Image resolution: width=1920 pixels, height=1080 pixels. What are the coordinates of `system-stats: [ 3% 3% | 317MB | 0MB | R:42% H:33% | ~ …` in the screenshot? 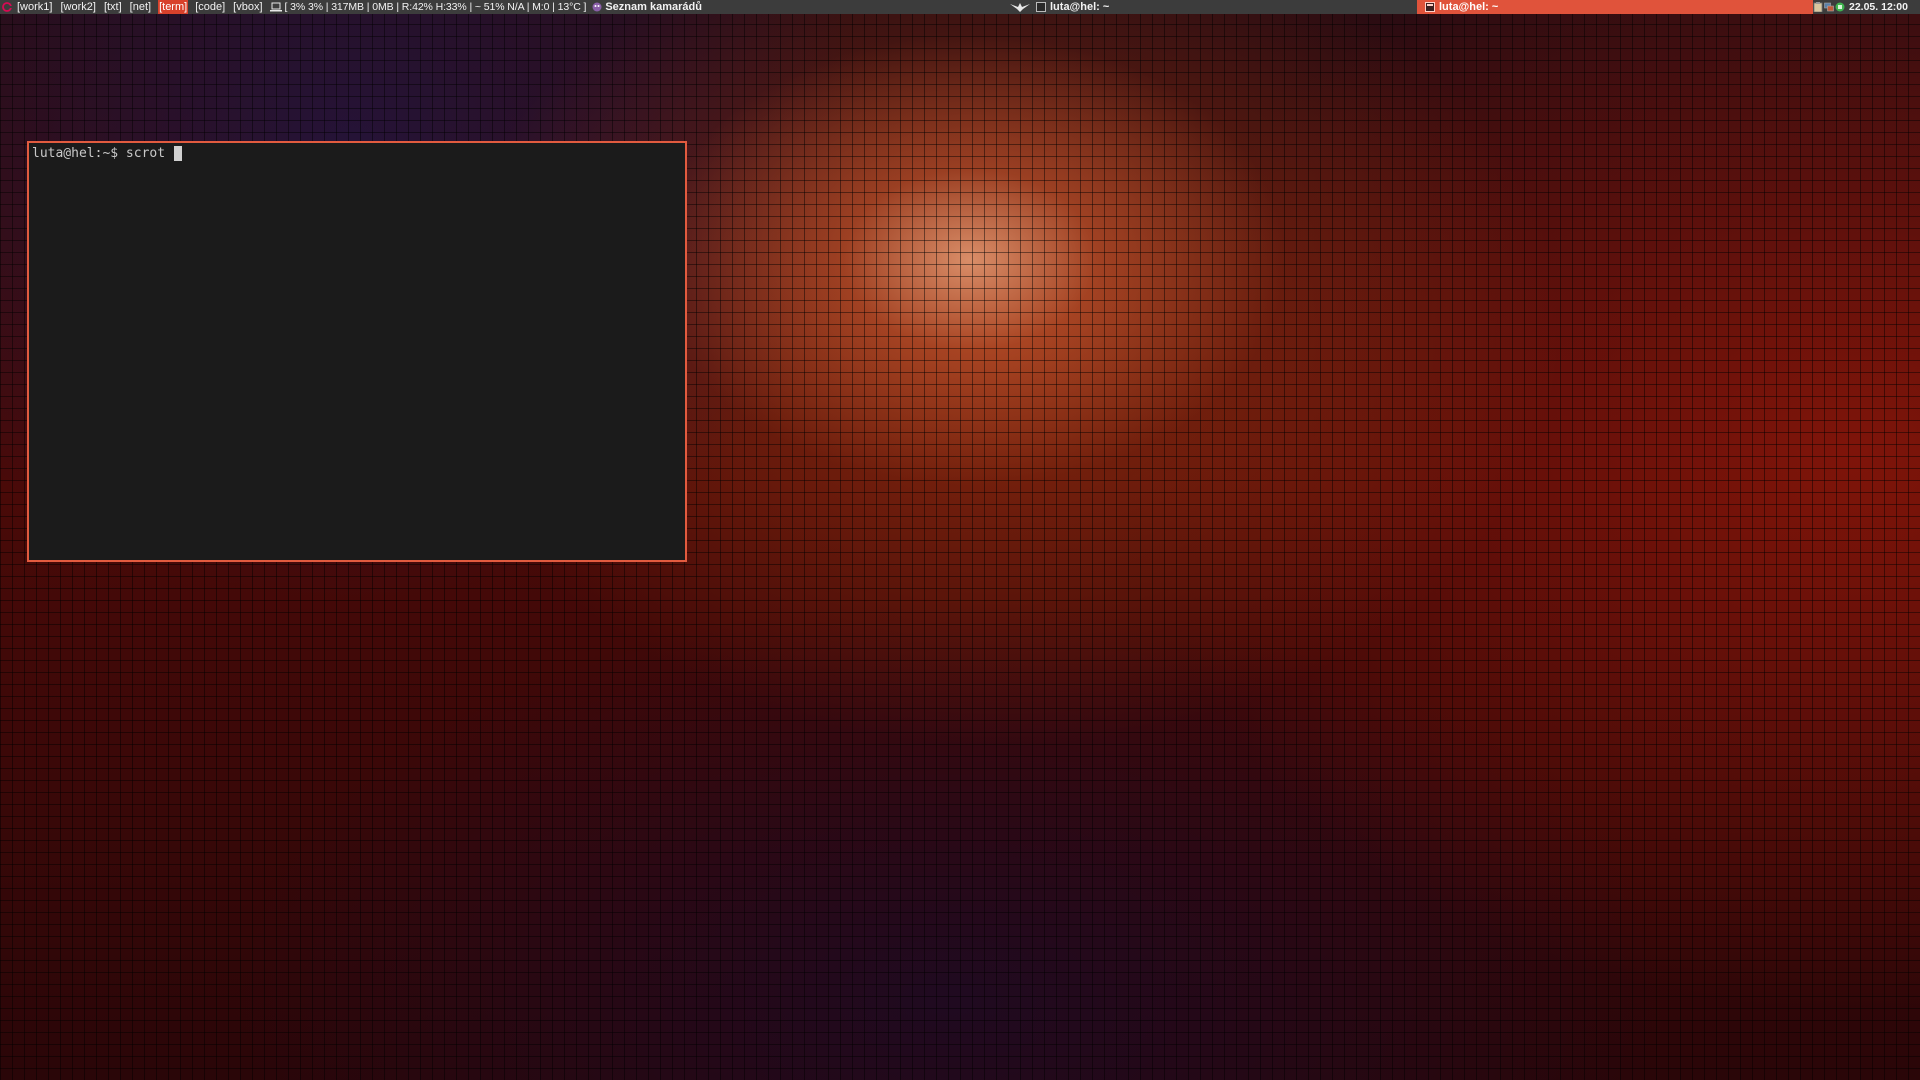 It's located at (435, 7).